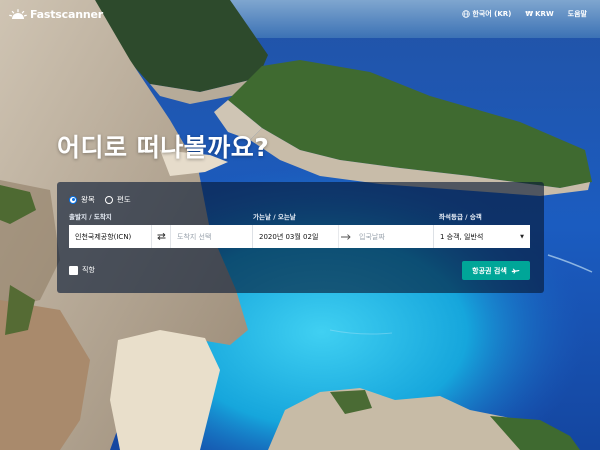 This screenshot has height=450, width=600. I want to click on direct-flight-label: 직항, so click(88, 270).